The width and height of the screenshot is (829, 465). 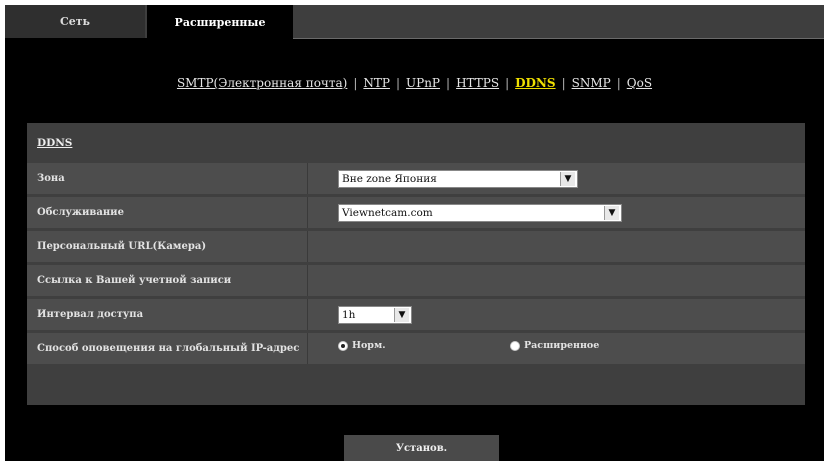 What do you see at coordinates (168, 348) in the screenshot?
I see `ip-notify-label: Способ оповещения на глобальный IP-адрес` at bounding box center [168, 348].